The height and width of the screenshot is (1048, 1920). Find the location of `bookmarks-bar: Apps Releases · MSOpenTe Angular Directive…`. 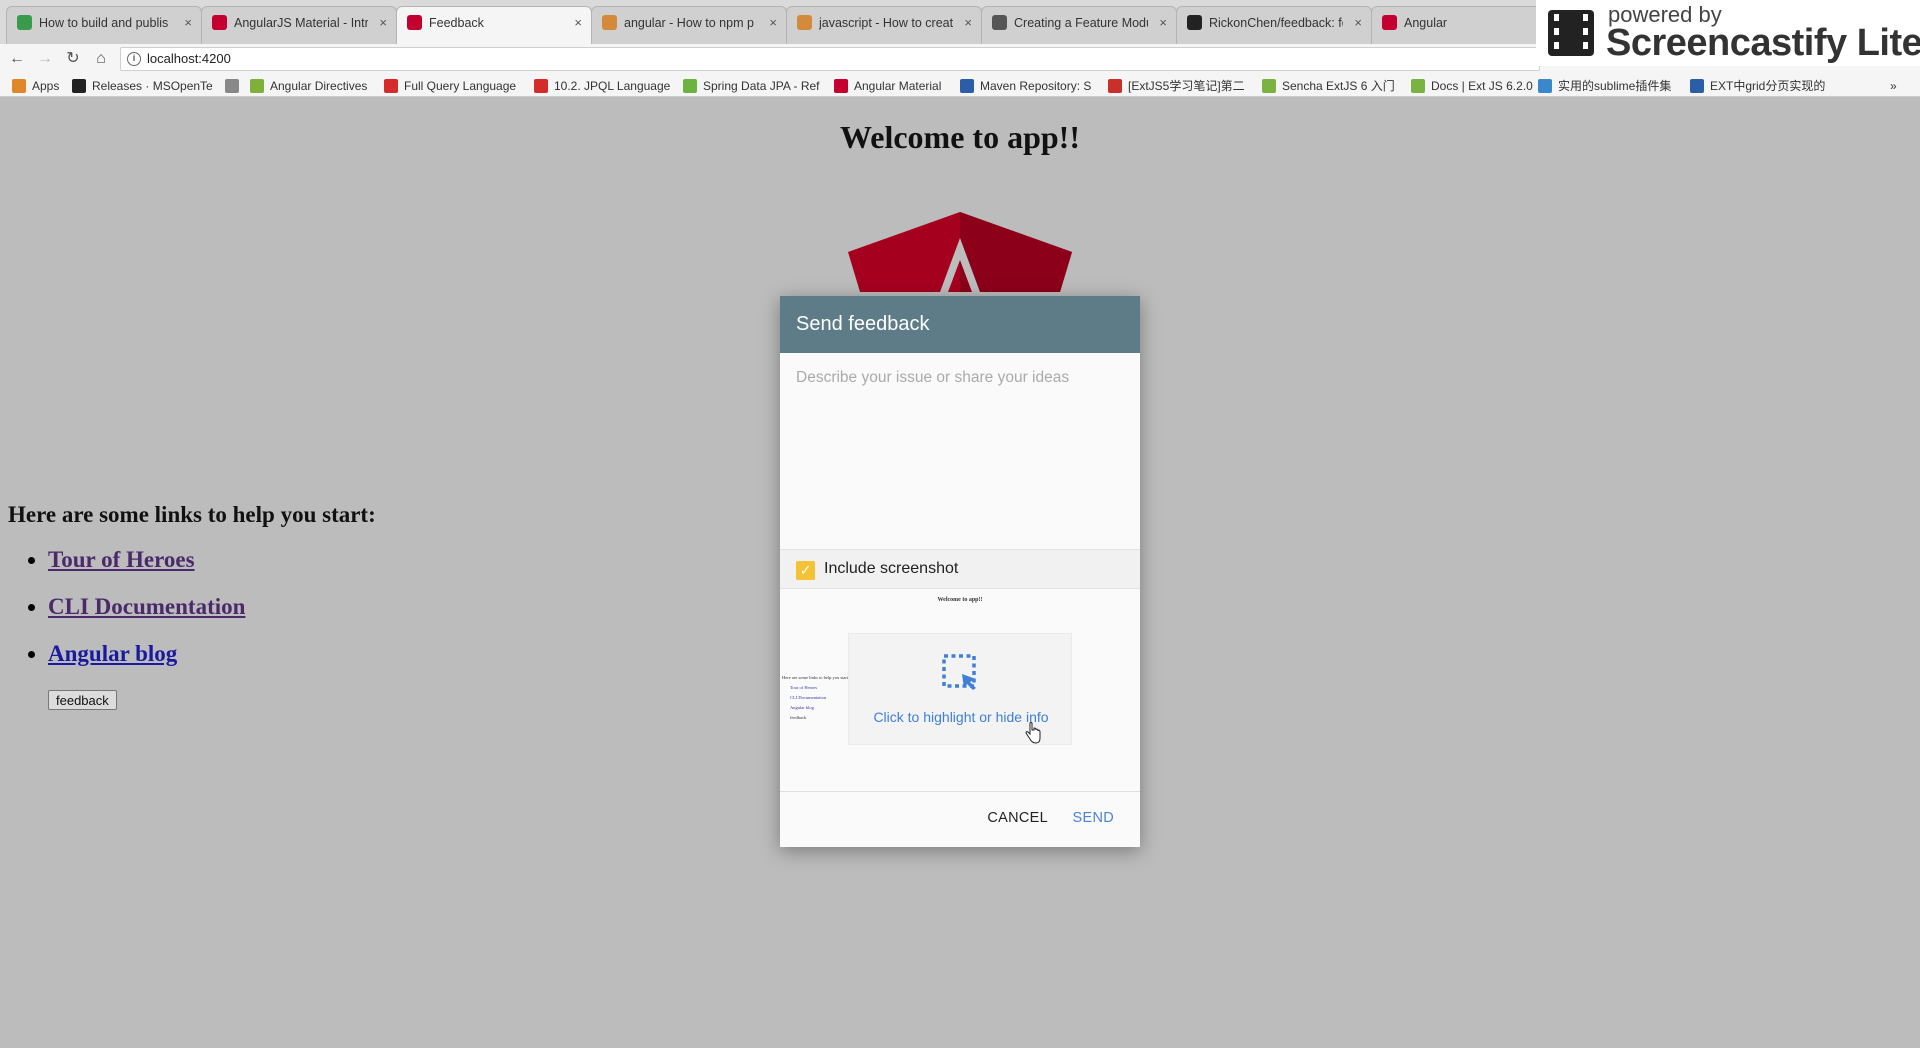

bookmarks-bar: Apps Releases · MSOpenTe Angular Directive… is located at coordinates (960, 85).